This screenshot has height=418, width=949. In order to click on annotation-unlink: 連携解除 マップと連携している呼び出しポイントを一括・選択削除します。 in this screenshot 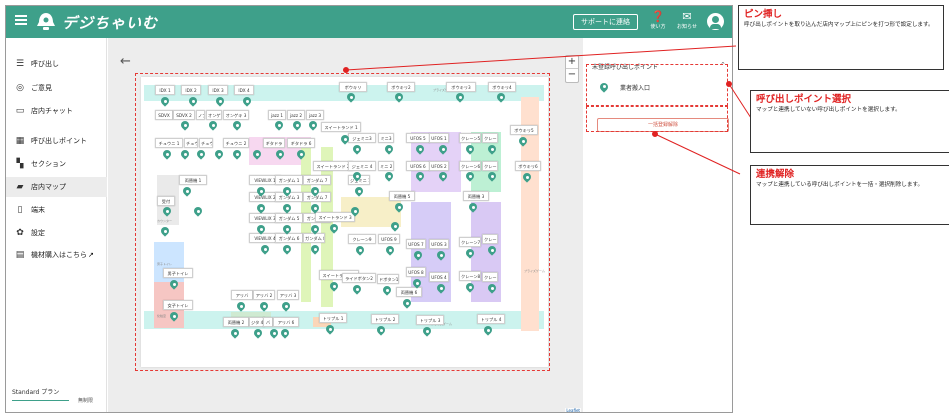, I will do `click(849, 195)`.